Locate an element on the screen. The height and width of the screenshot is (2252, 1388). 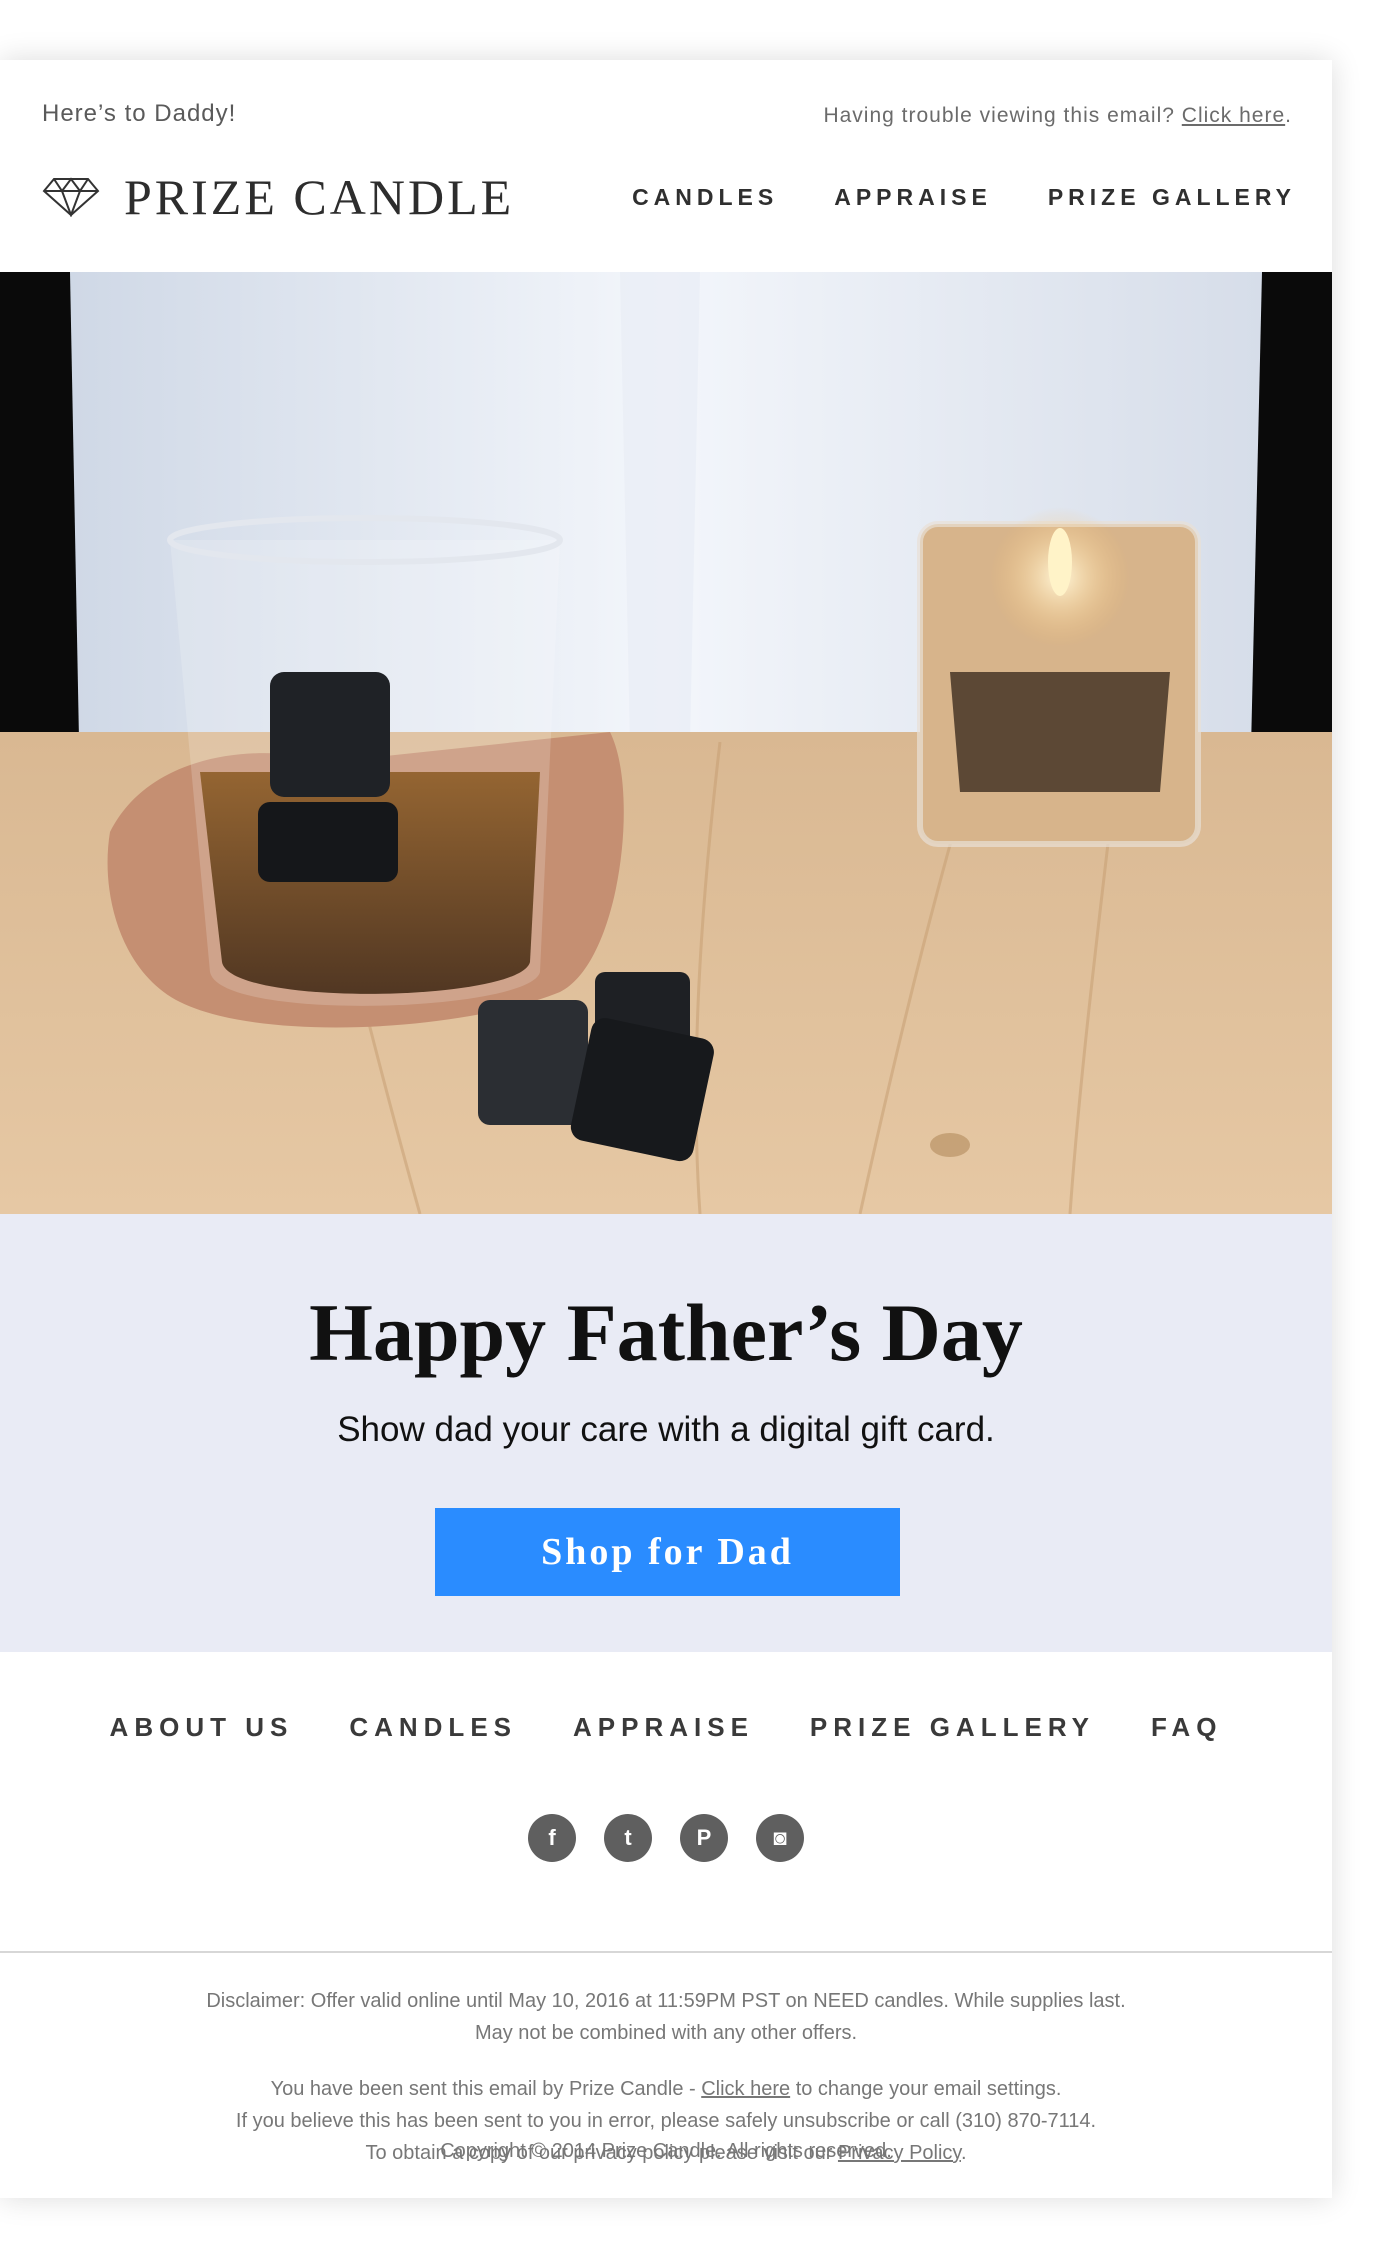
footer-nav-about-us: ABOUT US is located at coordinates (202, 1727).